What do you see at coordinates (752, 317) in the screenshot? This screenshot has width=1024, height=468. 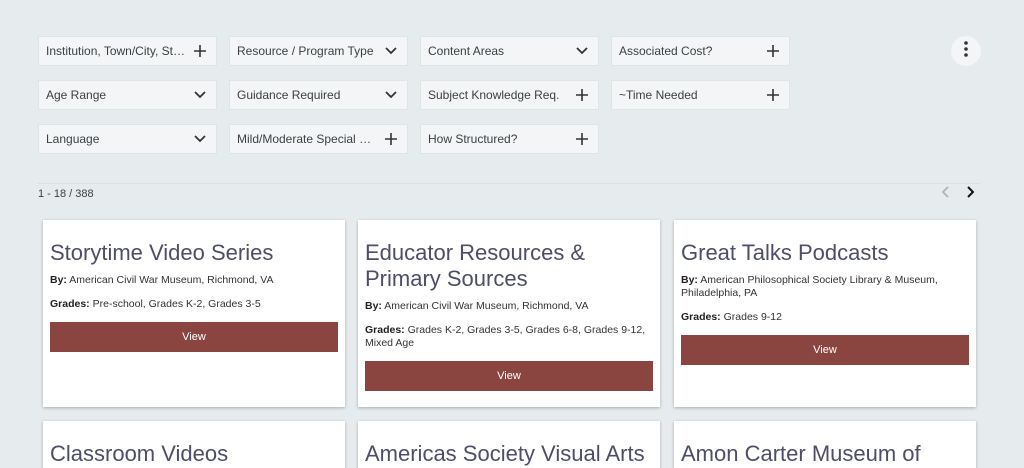 I see `card-grades-value: Grades 9-12` at bounding box center [752, 317].